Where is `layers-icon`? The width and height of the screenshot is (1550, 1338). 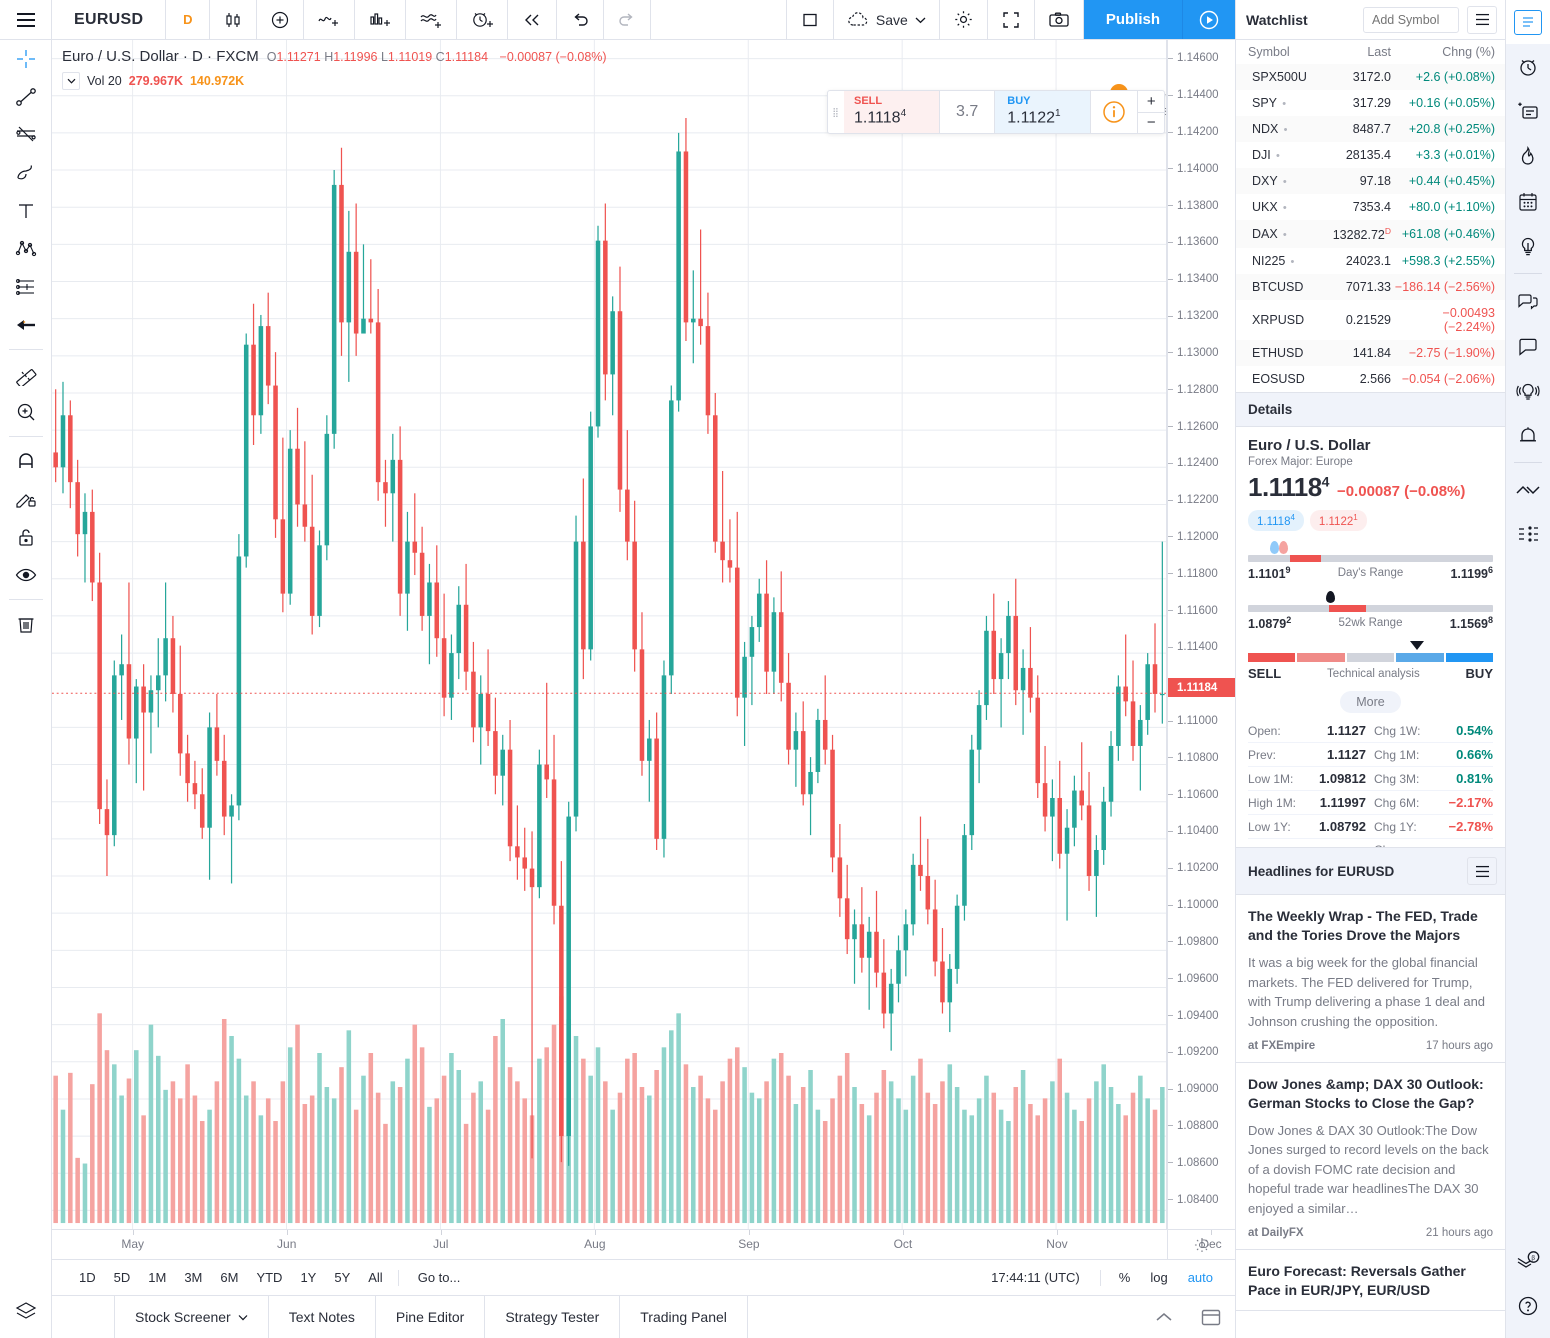
layers-icon is located at coordinates (26, 1311).